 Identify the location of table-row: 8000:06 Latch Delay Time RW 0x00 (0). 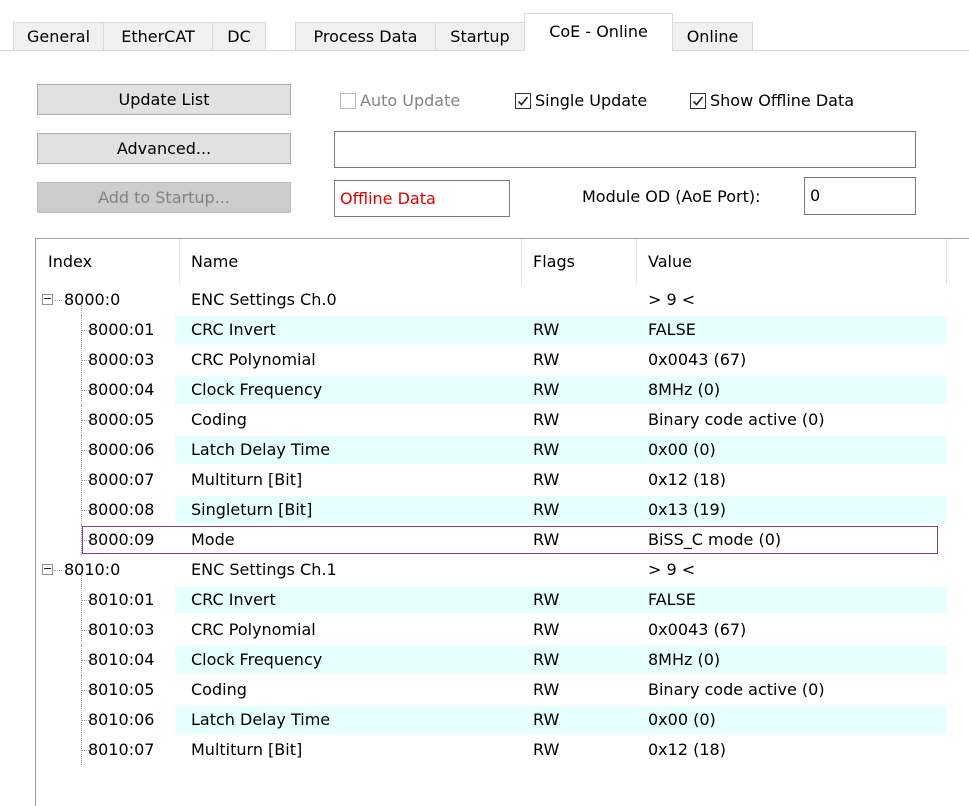
(502, 450).